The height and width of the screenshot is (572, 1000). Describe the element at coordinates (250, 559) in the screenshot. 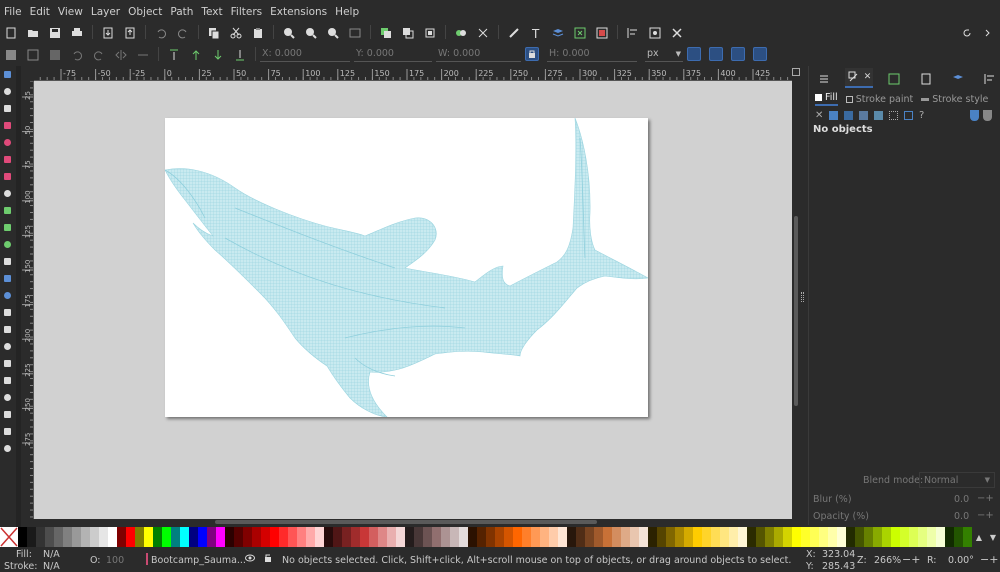

I see `layer-visibility-icon` at that location.